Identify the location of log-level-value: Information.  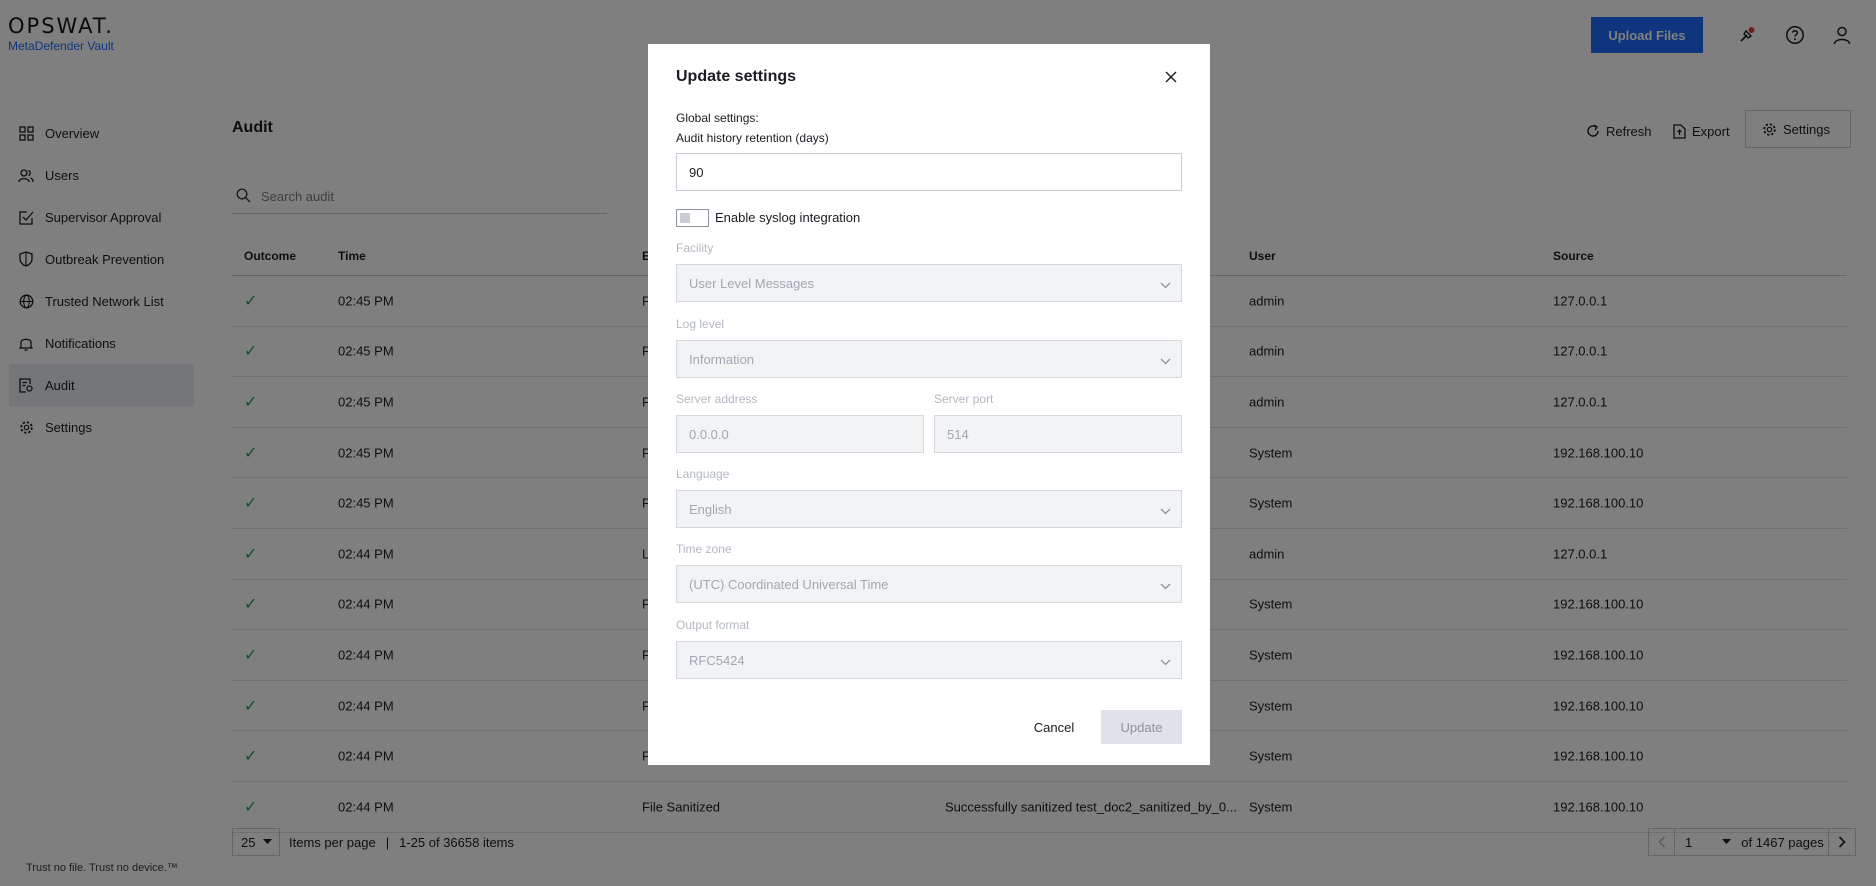
(722, 359).